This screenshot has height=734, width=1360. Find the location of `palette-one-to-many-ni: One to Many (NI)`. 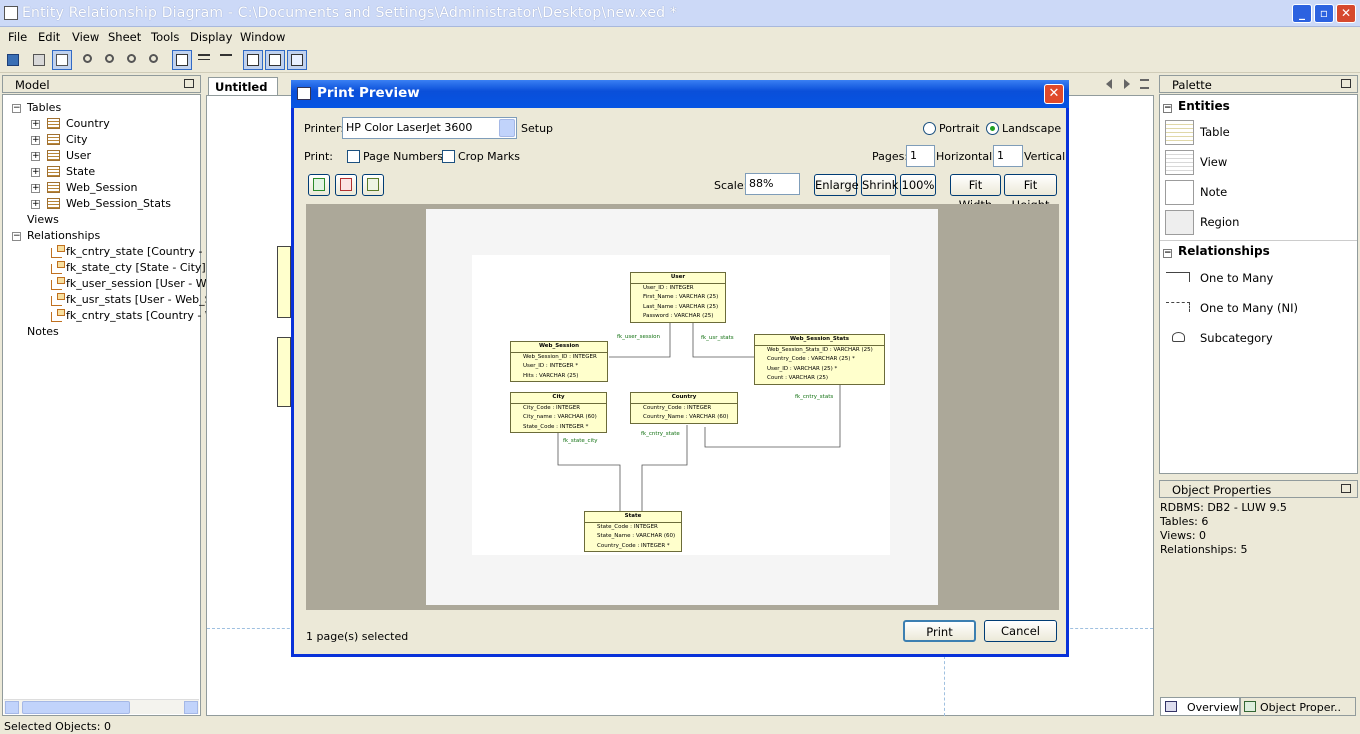

palette-one-to-many-ni: One to Many (NI) is located at coordinates (1249, 308).